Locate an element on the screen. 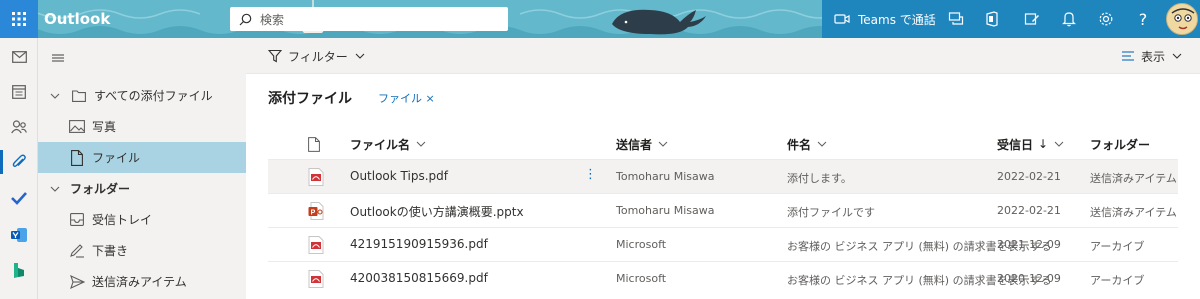 Image resolution: width=1200 pixels, height=299 pixels. column-label: フォルダー is located at coordinates (1120, 144).